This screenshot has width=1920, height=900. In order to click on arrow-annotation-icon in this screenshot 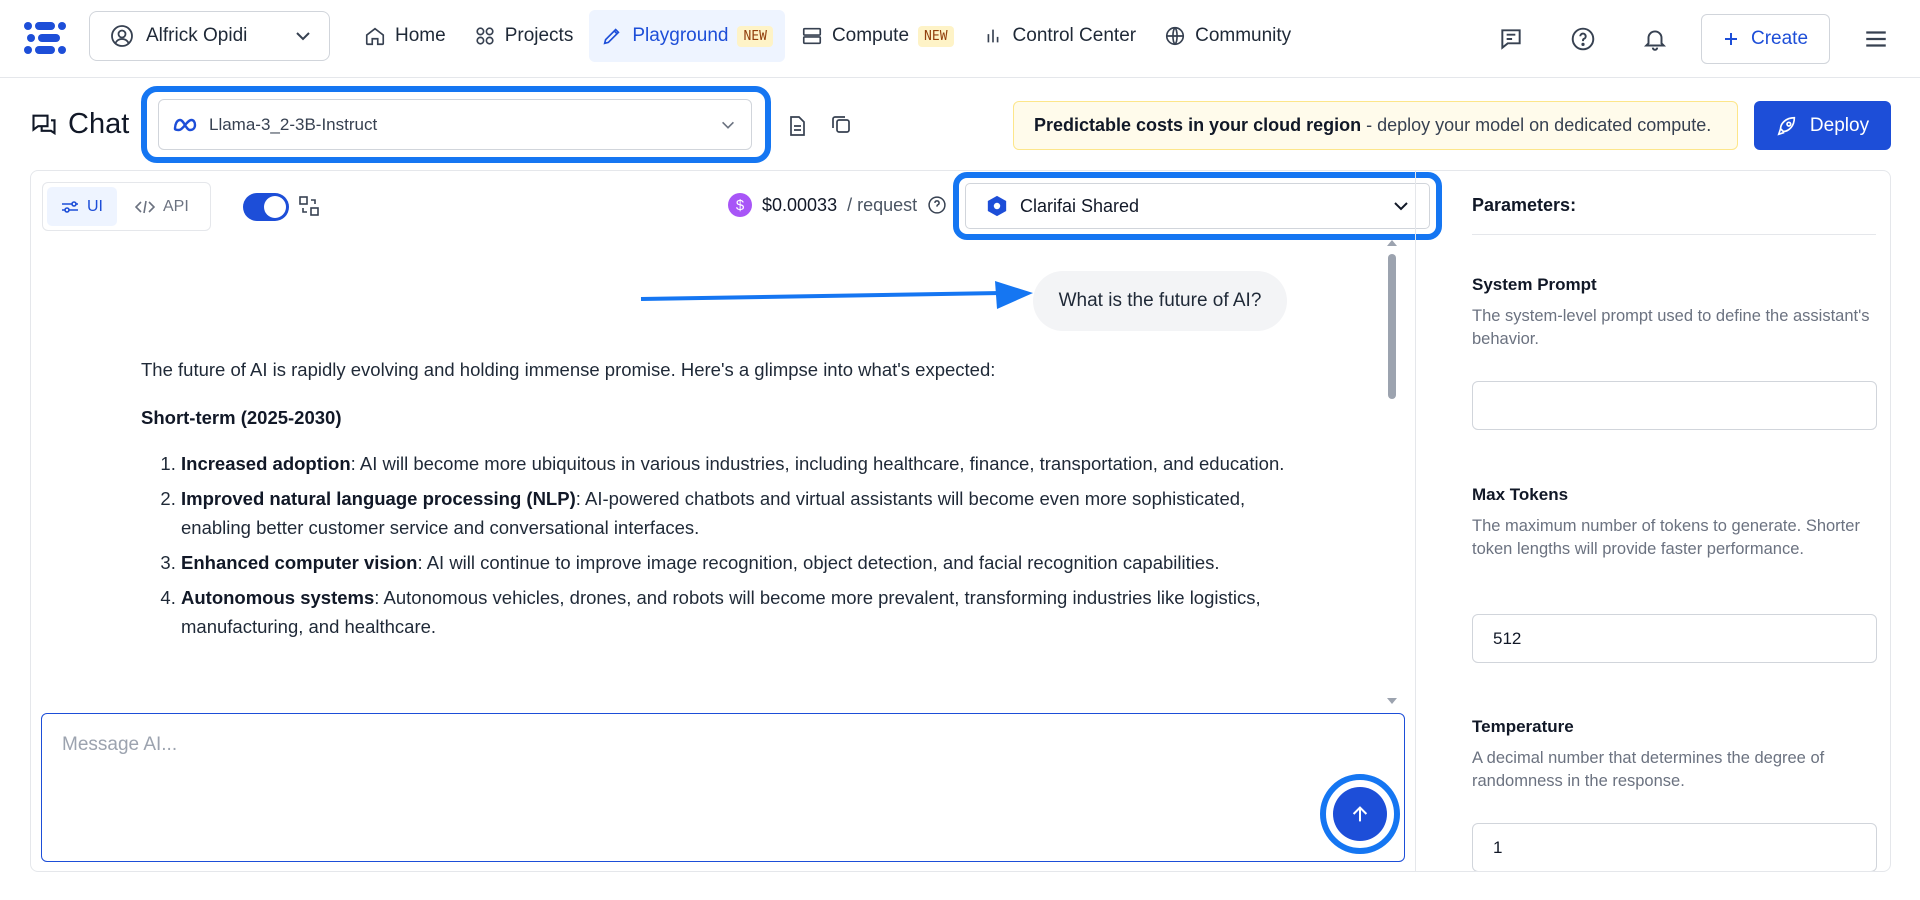, I will do `click(836, 295)`.